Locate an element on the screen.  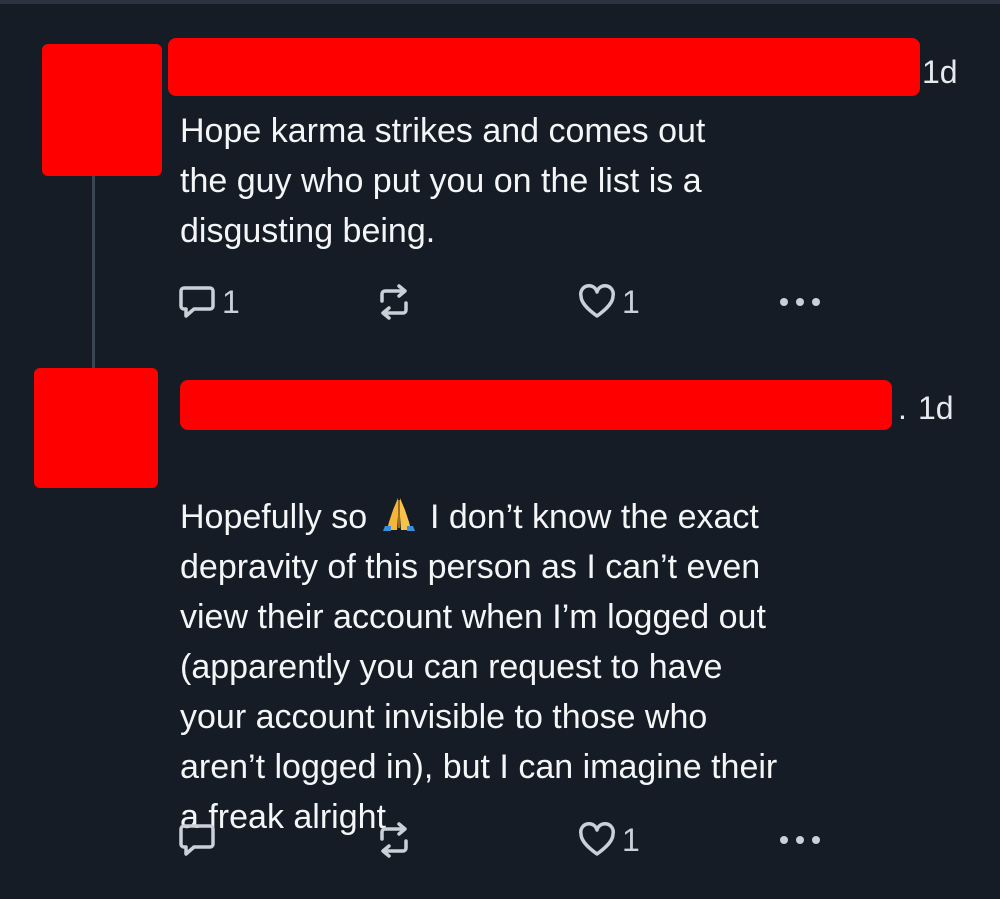
reply-count: 1 is located at coordinates (231, 302).